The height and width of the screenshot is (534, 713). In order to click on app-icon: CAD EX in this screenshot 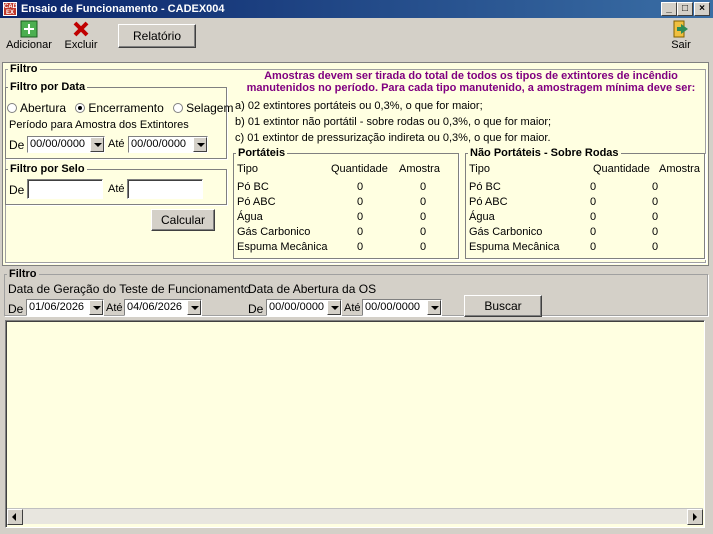, I will do `click(10, 9)`.